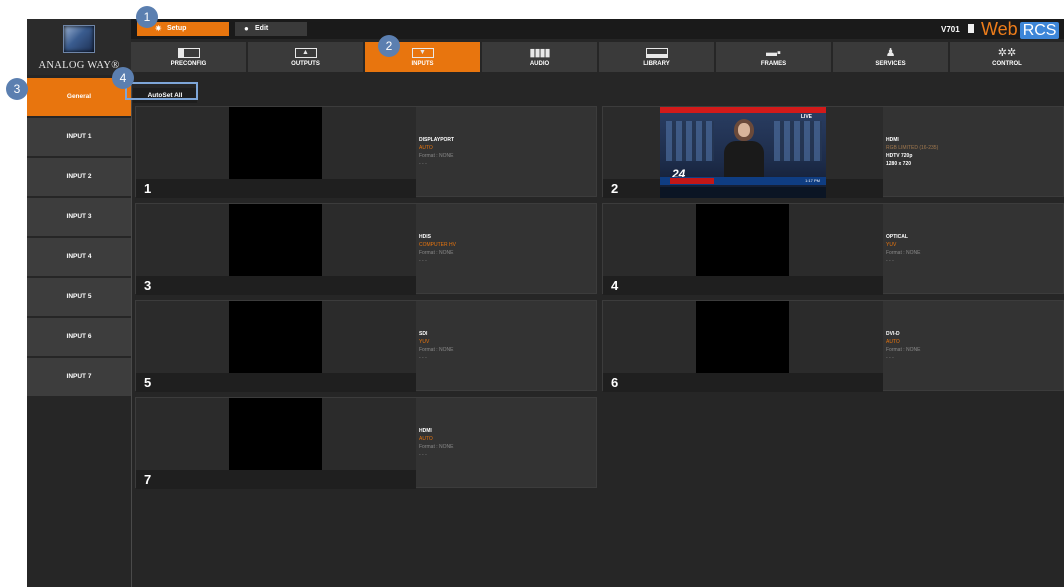  What do you see at coordinates (539, 53) in the screenshot?
I see `audio-icon: ▮▮▮▮` at bounding box center [539, 53].